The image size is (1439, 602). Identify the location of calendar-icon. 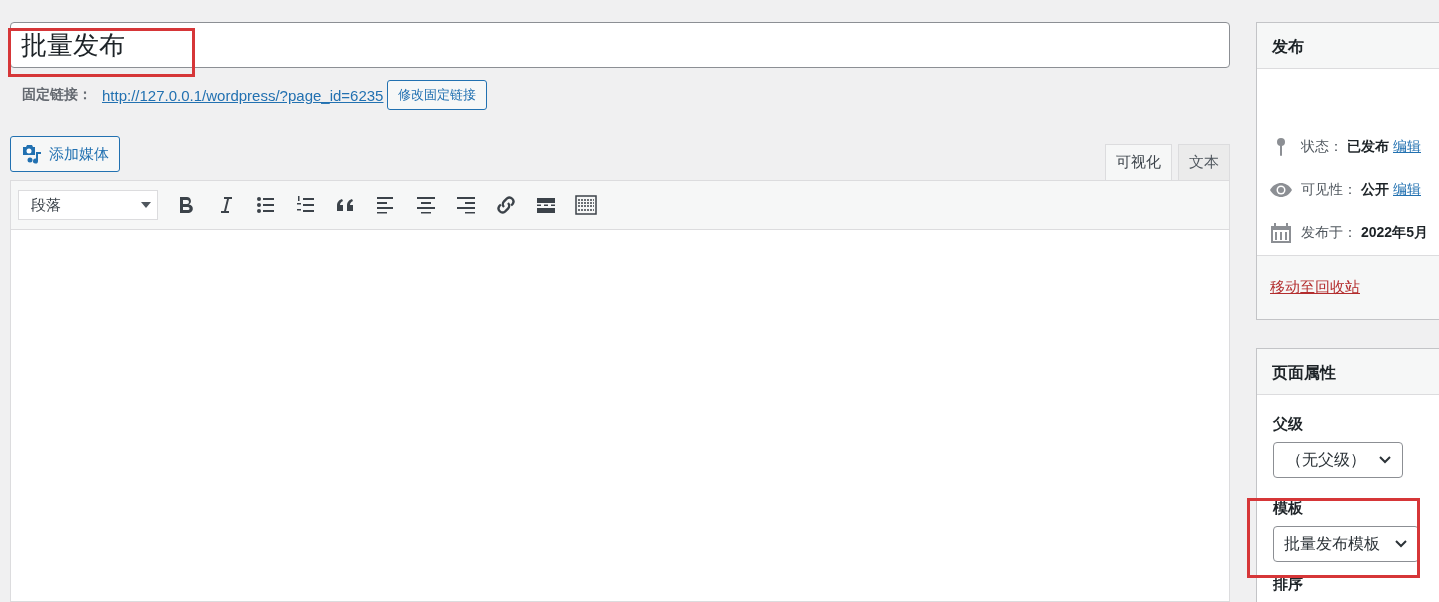
(1281, 232).